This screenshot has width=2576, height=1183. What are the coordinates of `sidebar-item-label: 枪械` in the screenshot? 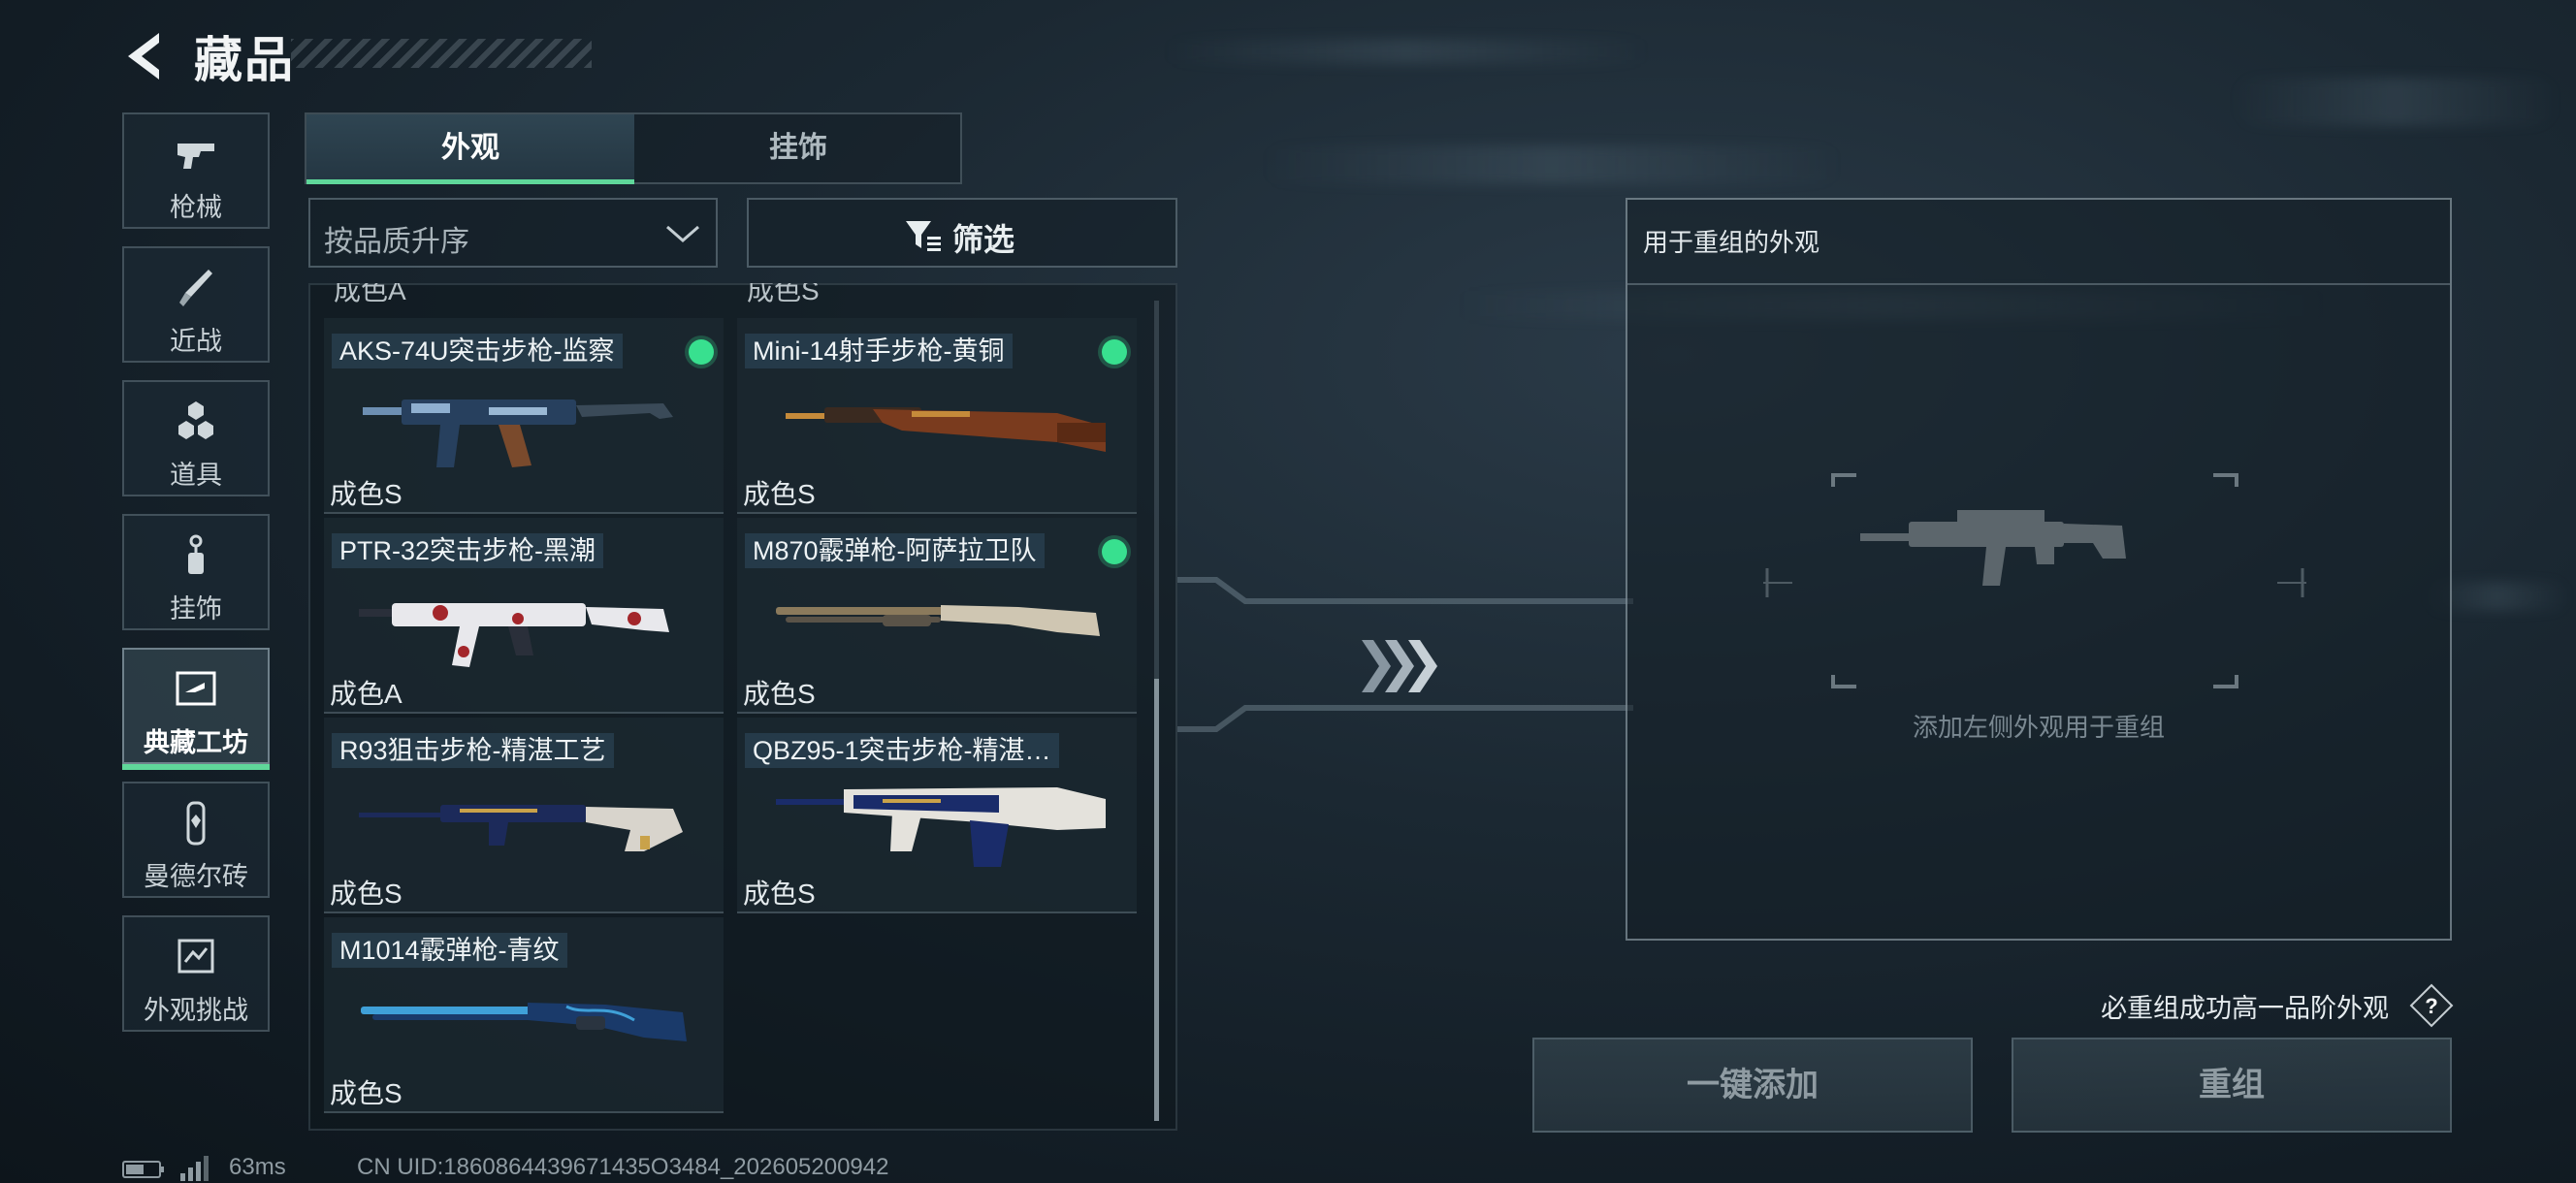 It's located at (196, 207).